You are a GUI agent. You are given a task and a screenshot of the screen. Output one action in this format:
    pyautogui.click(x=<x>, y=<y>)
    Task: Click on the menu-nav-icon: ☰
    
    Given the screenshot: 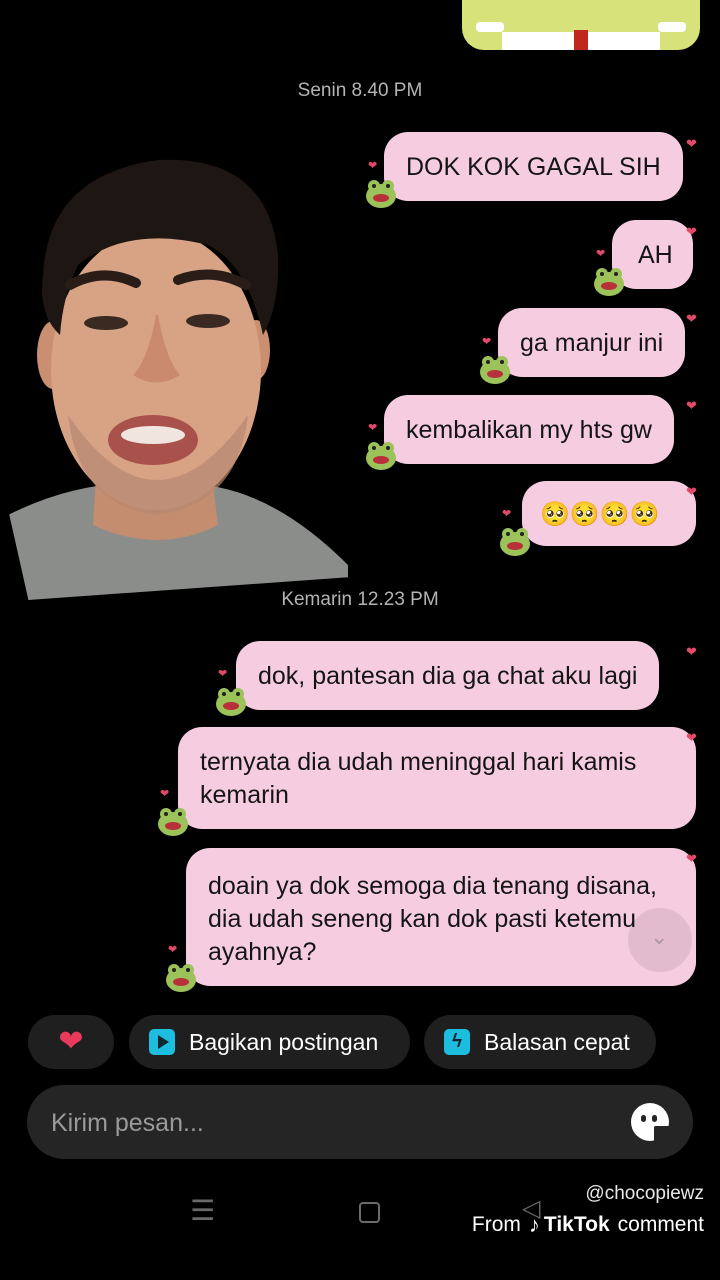 What is the action you would take?
    pyautogui.click(x=202, y=1210)
    